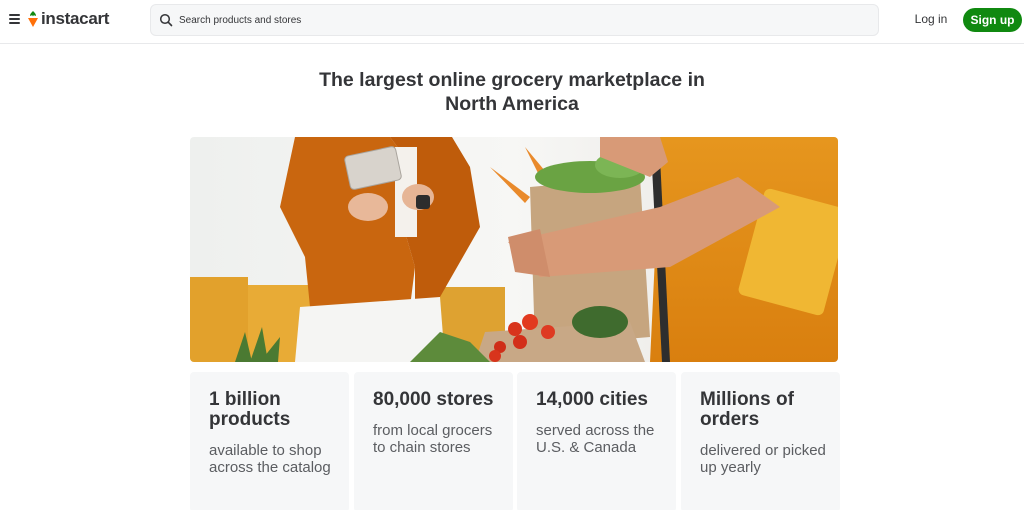 This screenshot has height=510, width=1024. I want to click on signup-button: Sign up, so click(992, 20).